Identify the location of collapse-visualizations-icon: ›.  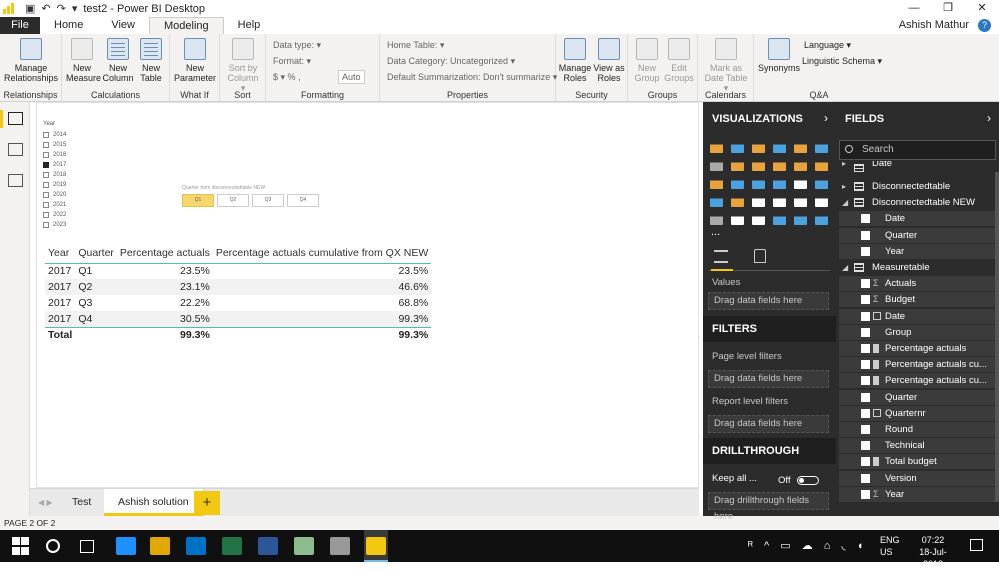
(826, 118).